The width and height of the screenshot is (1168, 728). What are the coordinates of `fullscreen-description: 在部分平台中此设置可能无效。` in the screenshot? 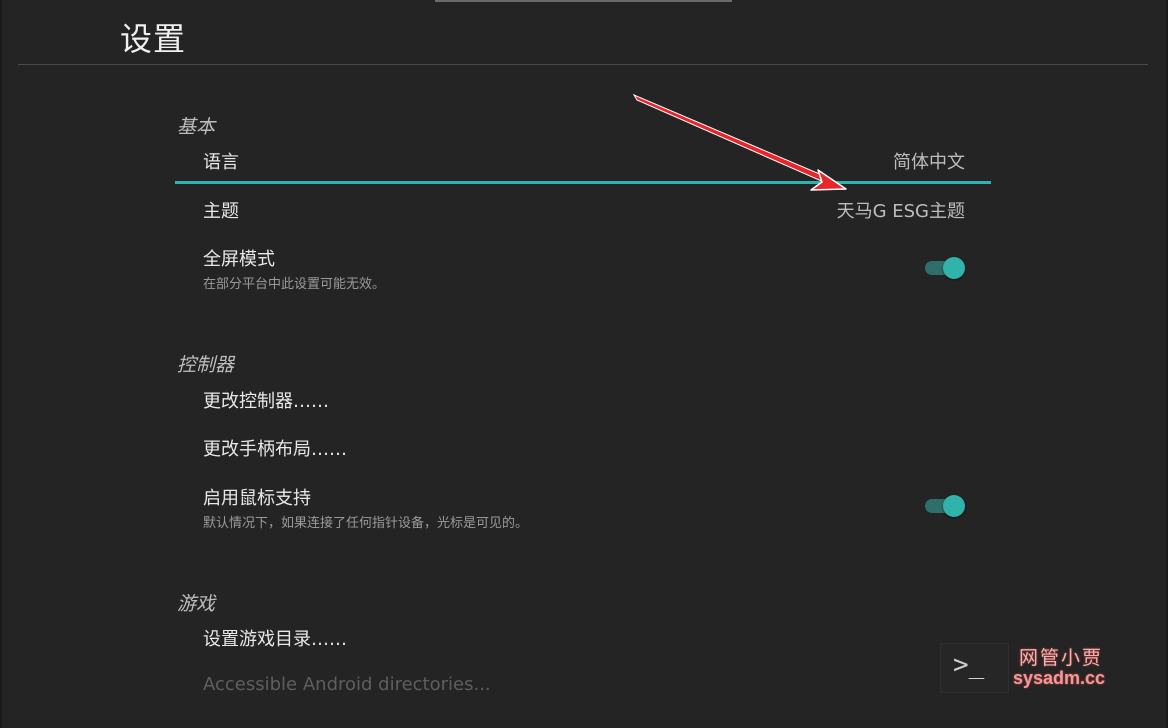 It's located at (294, 284).